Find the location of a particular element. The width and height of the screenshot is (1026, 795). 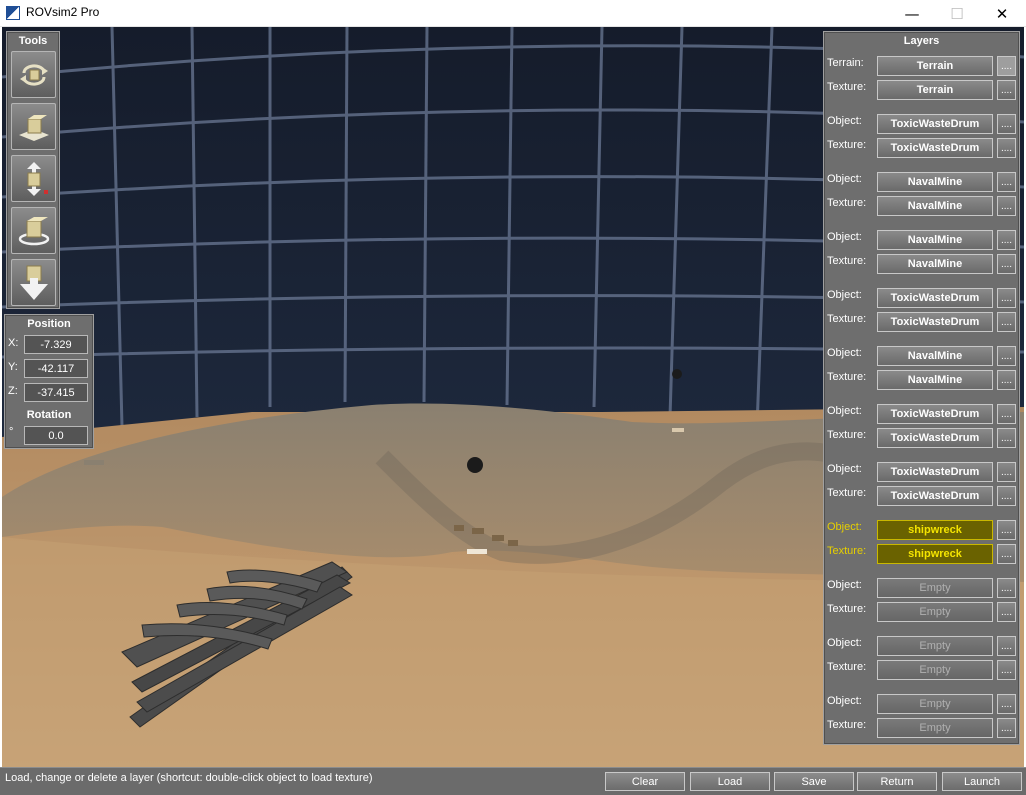

layer-10-object-label: Object: is located at coordinates (844, 643).